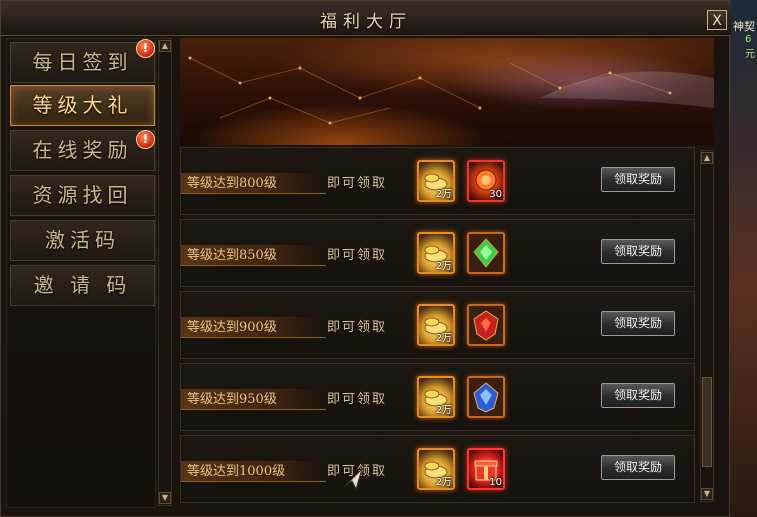  What do you see at coordinates (145, 48) in the screenshot?
I see `daily-checkin-alert-icon: !` at bounding box center [145, 48].